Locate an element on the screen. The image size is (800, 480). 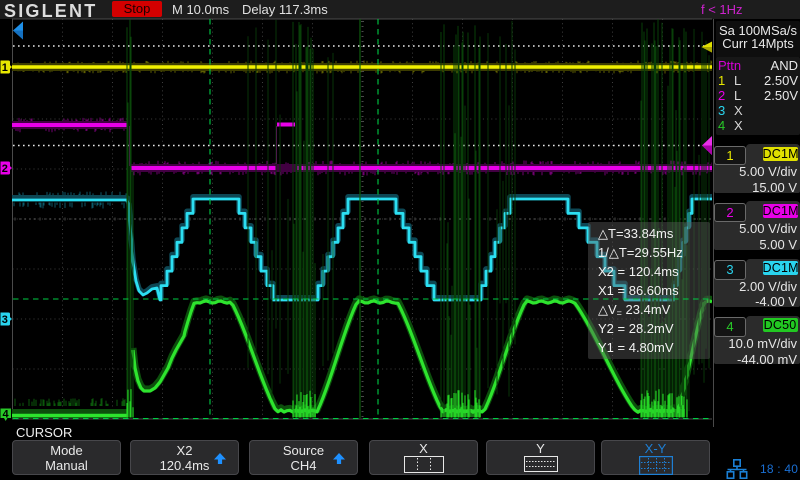
svg-text: X1 = 86.60ms is located at coordinates (638, 290).